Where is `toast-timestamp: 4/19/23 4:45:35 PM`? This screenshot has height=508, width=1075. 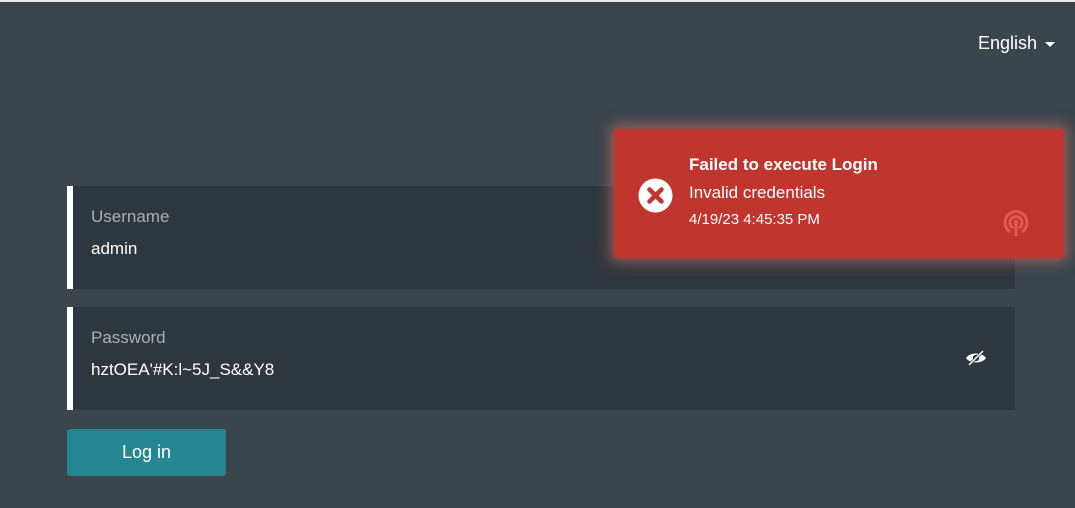 toast-timestamp: 4/19/23 4:45:35 PM is located at coordinates (754, 219).